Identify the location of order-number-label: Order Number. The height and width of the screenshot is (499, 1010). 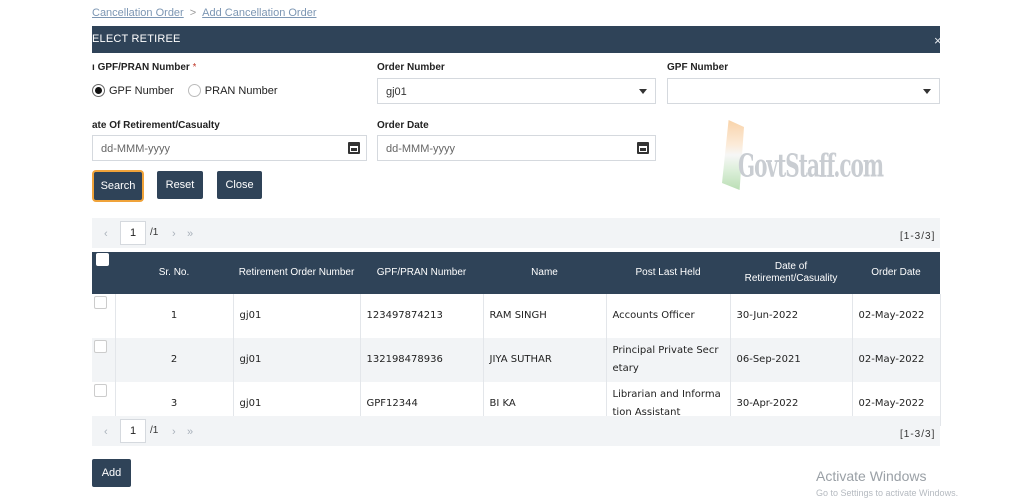
(411, 67).